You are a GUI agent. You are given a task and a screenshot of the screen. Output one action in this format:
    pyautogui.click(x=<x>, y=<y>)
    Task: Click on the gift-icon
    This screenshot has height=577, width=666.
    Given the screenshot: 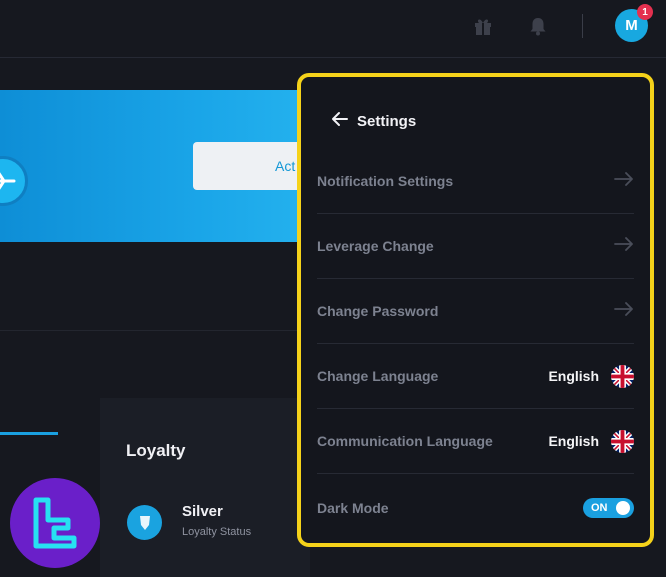 What is the action you would take?
    pyautogui.click(x=483, y=26)
    